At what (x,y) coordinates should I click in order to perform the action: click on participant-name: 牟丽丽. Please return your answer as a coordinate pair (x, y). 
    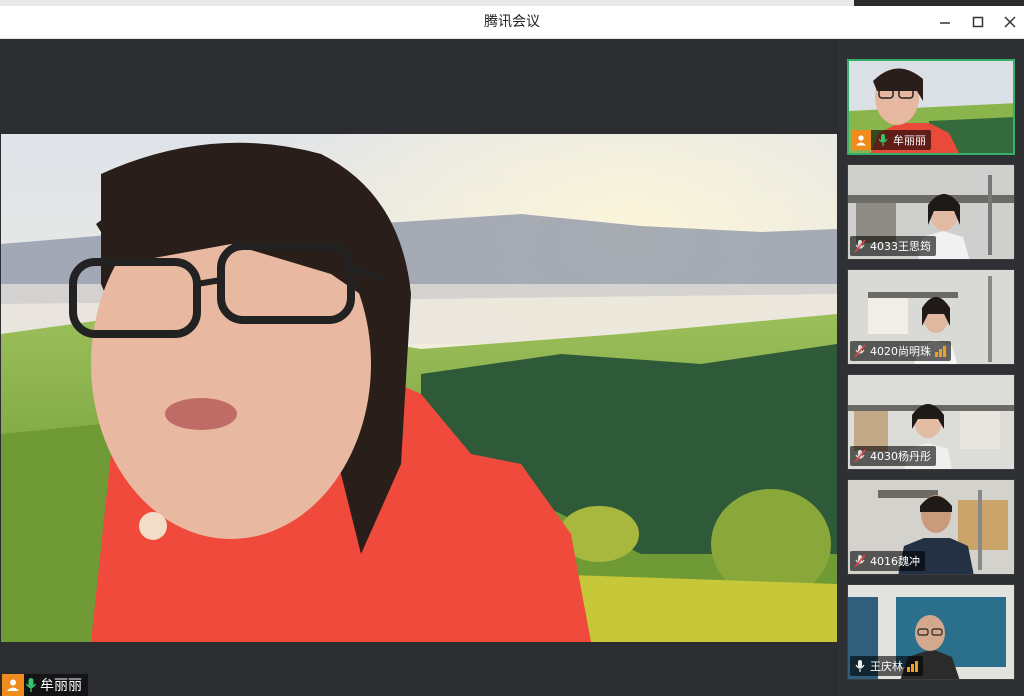
    Looking at the image, I should click on (909, 140).